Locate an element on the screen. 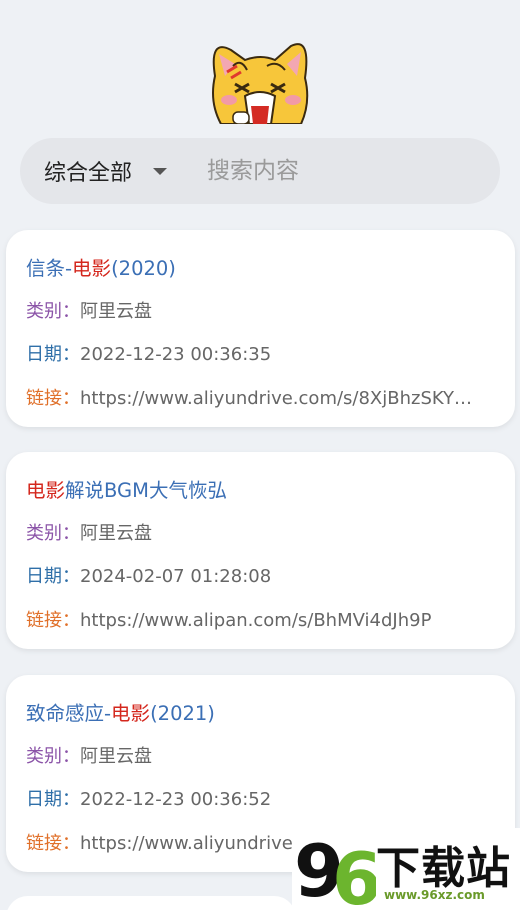 This screenshot has height=910, width=520. date-value: 2022-12-23 00:36:52 is located at coordinates (176, 799).